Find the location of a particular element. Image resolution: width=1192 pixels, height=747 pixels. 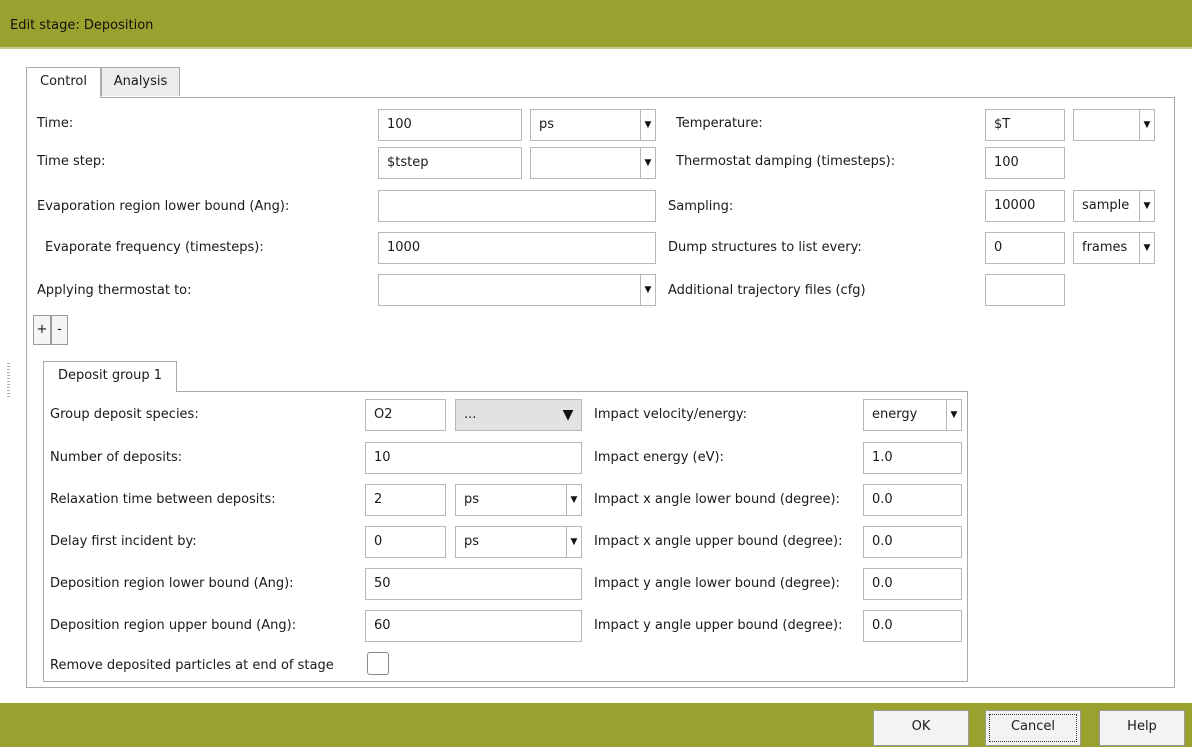

delay-label: Delay first incident by: is located at coordinates (123, 541).